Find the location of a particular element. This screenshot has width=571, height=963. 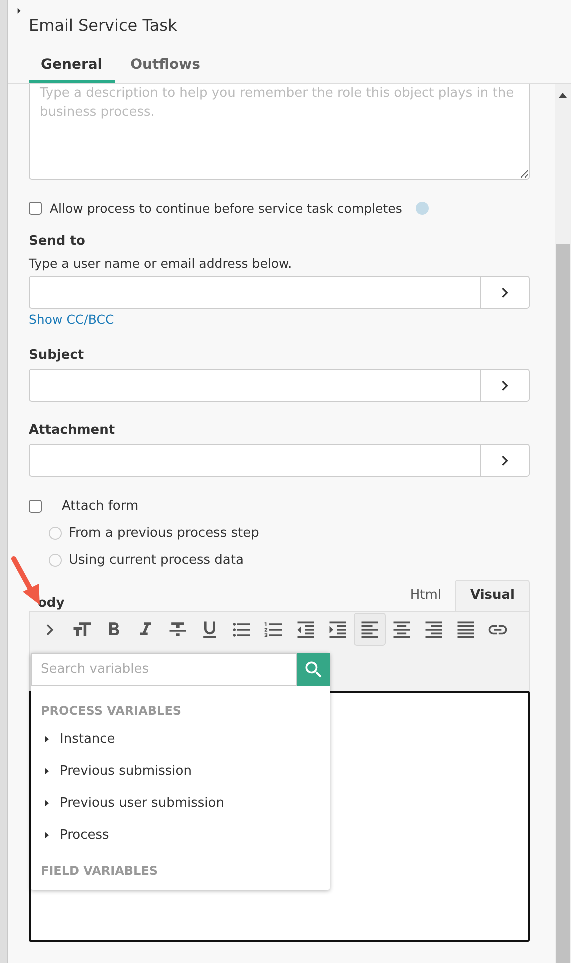

item-label: Previous user submission is located at coordinates (142, 803).